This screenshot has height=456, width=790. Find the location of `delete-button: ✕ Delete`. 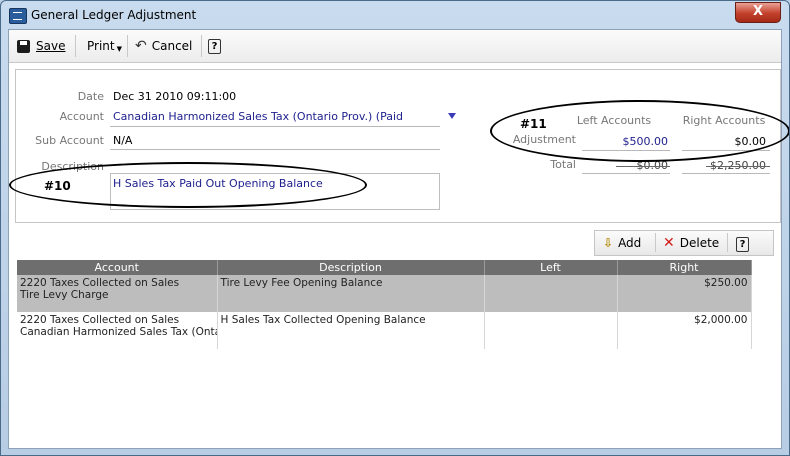

delete-button: ✕ Delete is located at coordinates (691, 243).